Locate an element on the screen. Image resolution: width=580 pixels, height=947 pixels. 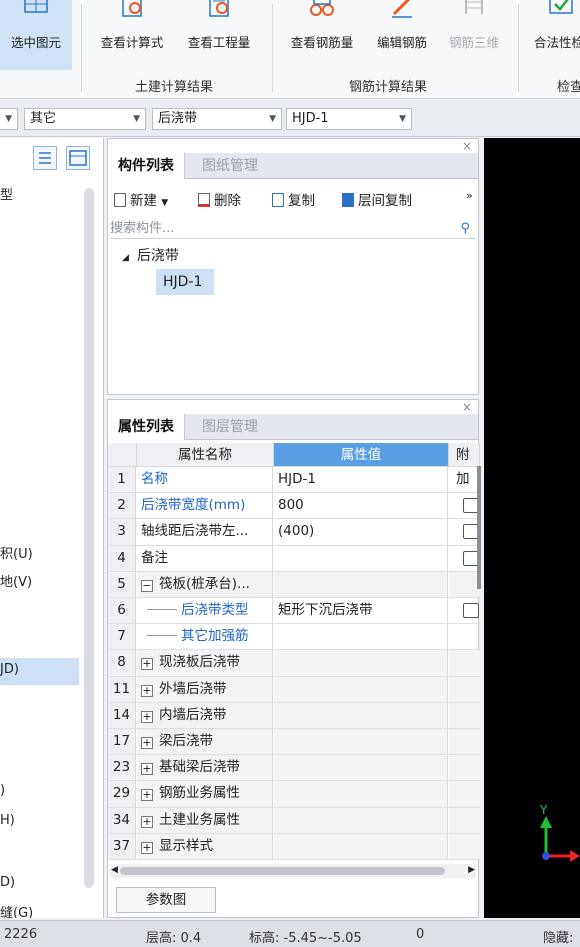
extra-cell is located at coordinates (464, 663).